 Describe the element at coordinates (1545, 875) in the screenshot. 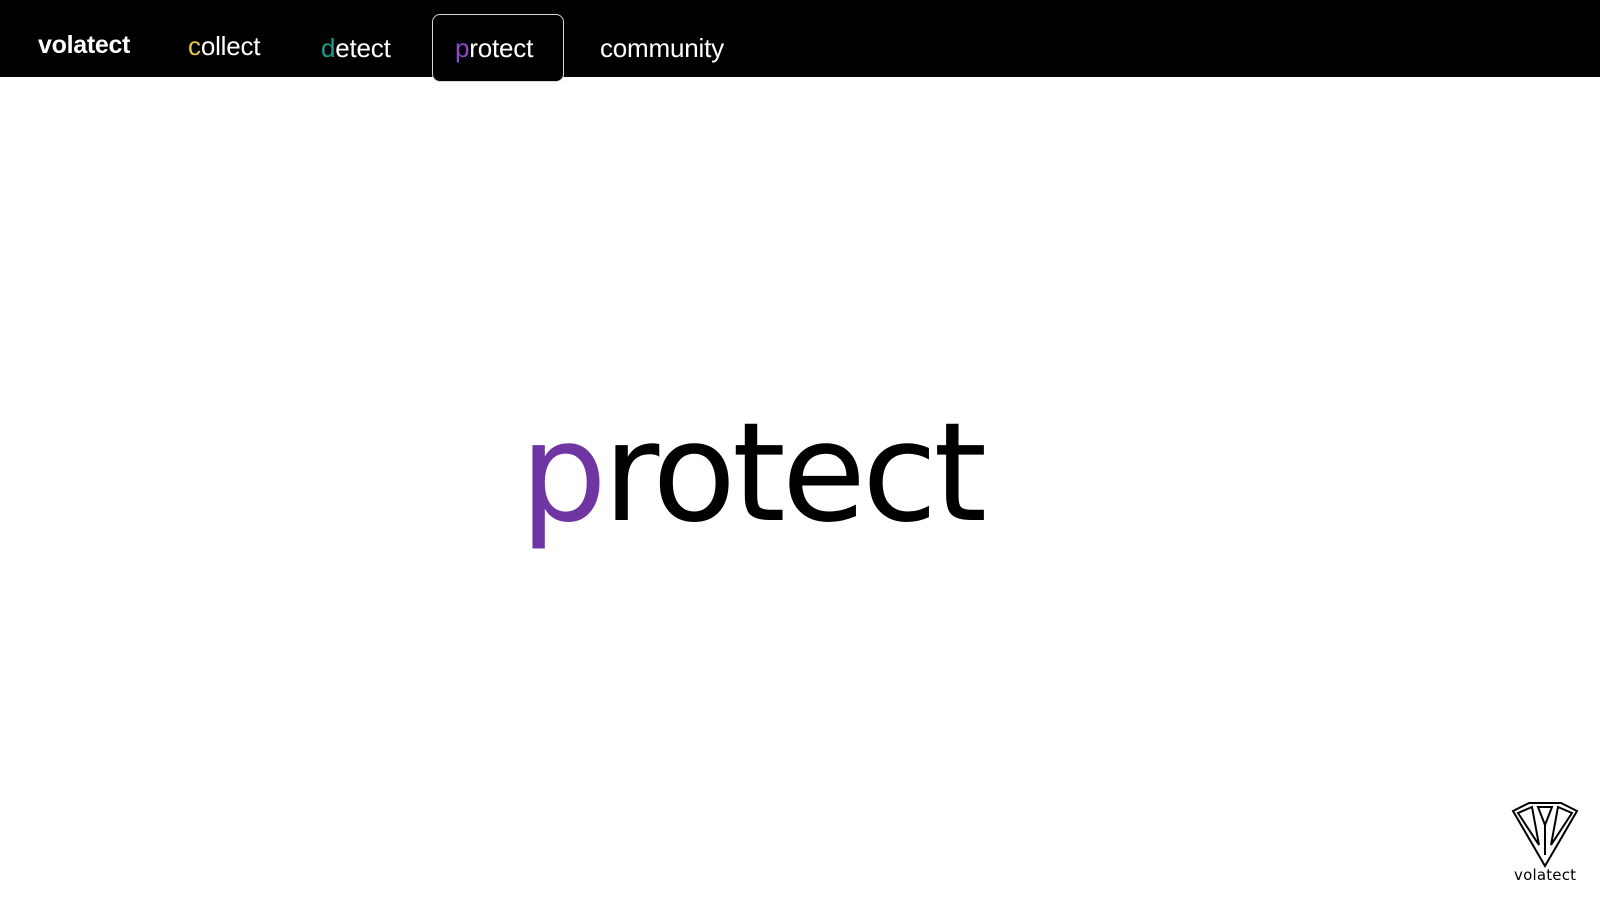

I see `footer-logo-text: volatect` at that location.